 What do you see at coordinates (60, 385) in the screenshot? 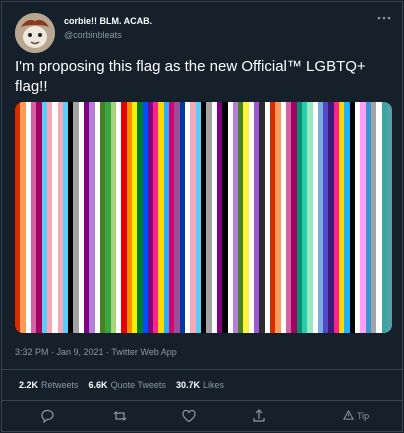
I see `retweets-label: Retweets` at bounding box center [60, 385].